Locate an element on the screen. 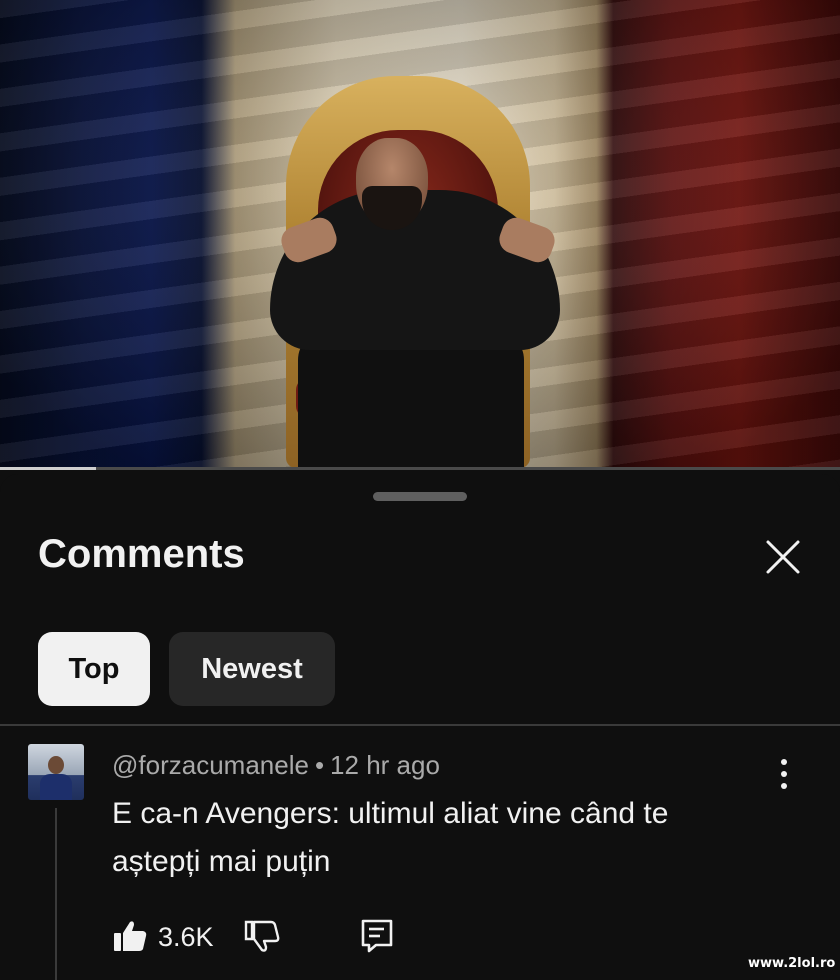  watermark: www.2lol.ro is located at coordinates (792, 963).